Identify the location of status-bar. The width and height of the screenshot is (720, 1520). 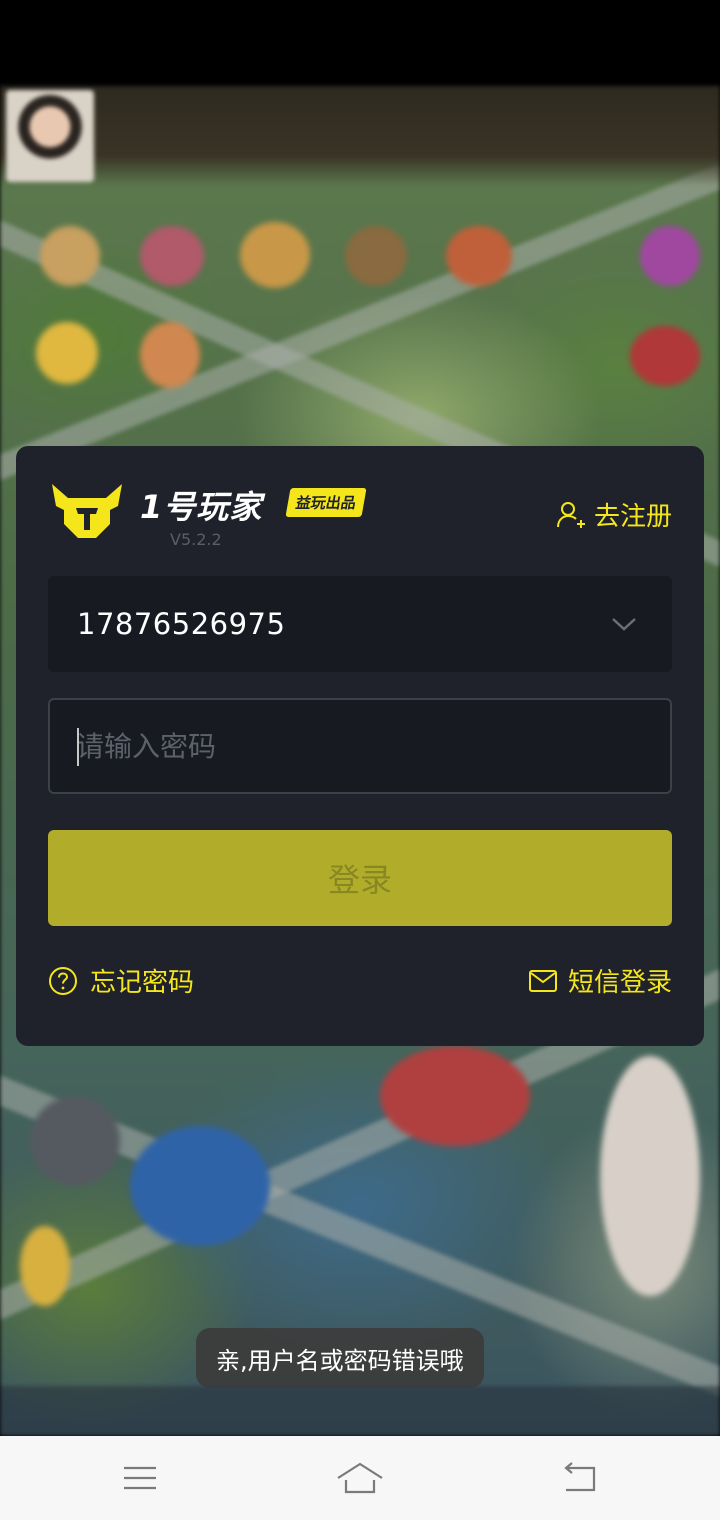
(360, 43).